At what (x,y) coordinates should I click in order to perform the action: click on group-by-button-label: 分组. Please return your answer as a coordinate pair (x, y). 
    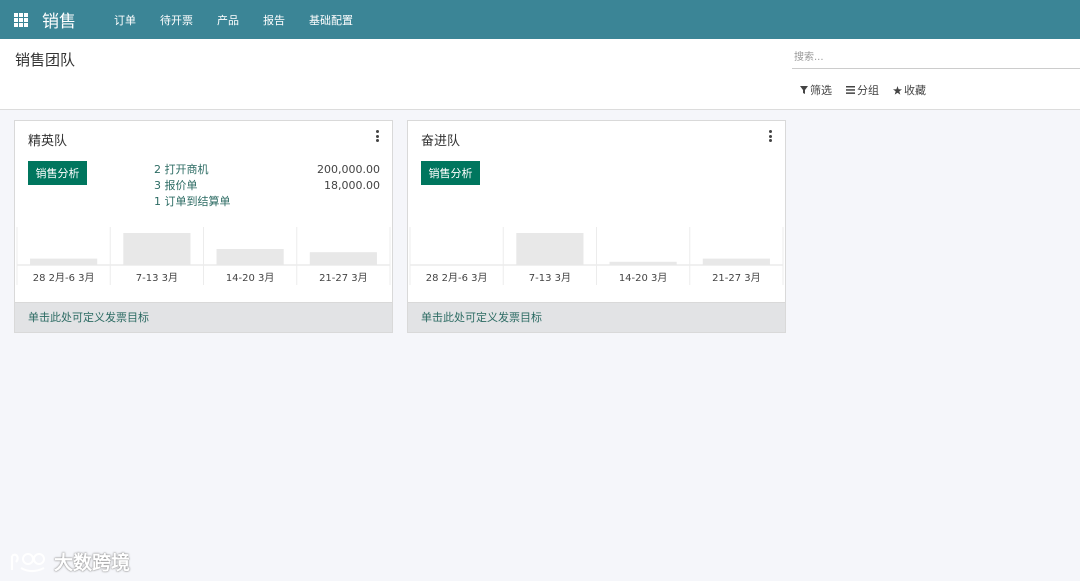
    Looking at the image, I should click on (868, 90).